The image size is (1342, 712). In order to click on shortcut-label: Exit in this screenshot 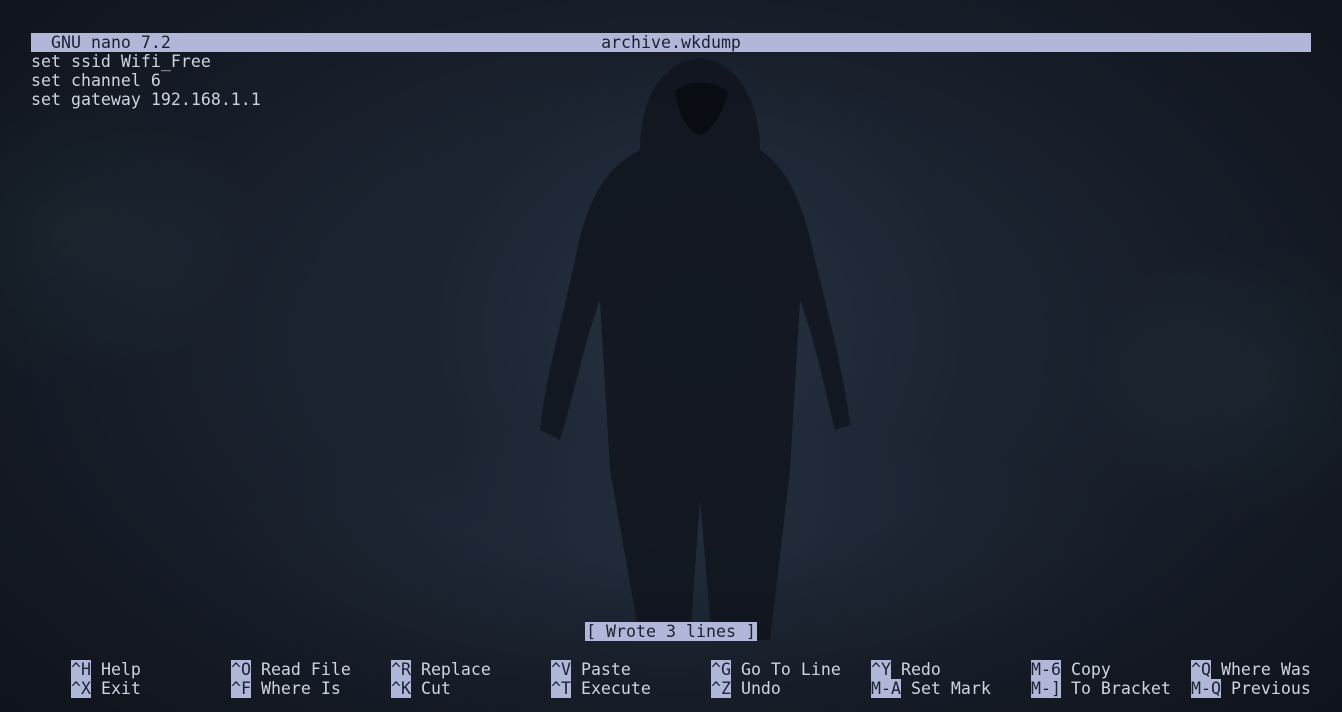, I will do `click(120, 688)`.